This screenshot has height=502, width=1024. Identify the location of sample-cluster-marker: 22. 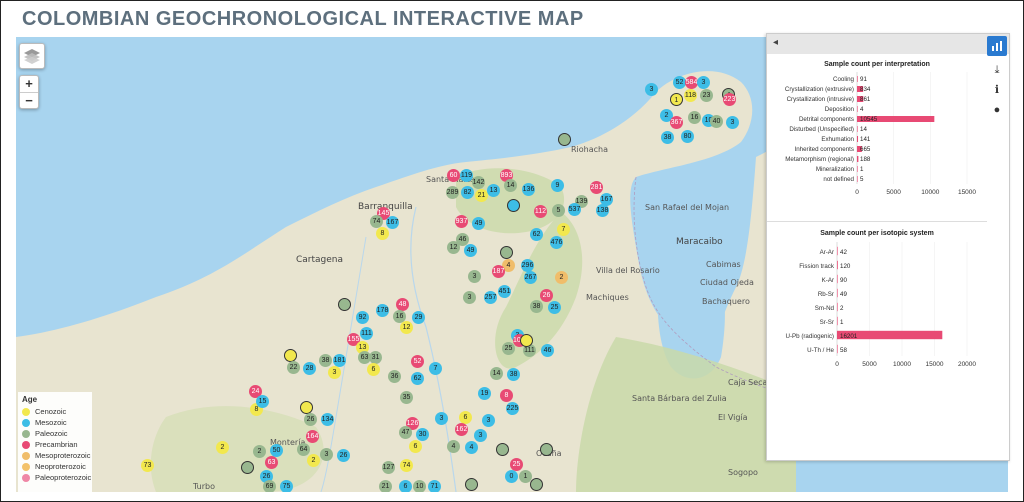
(293, 367).